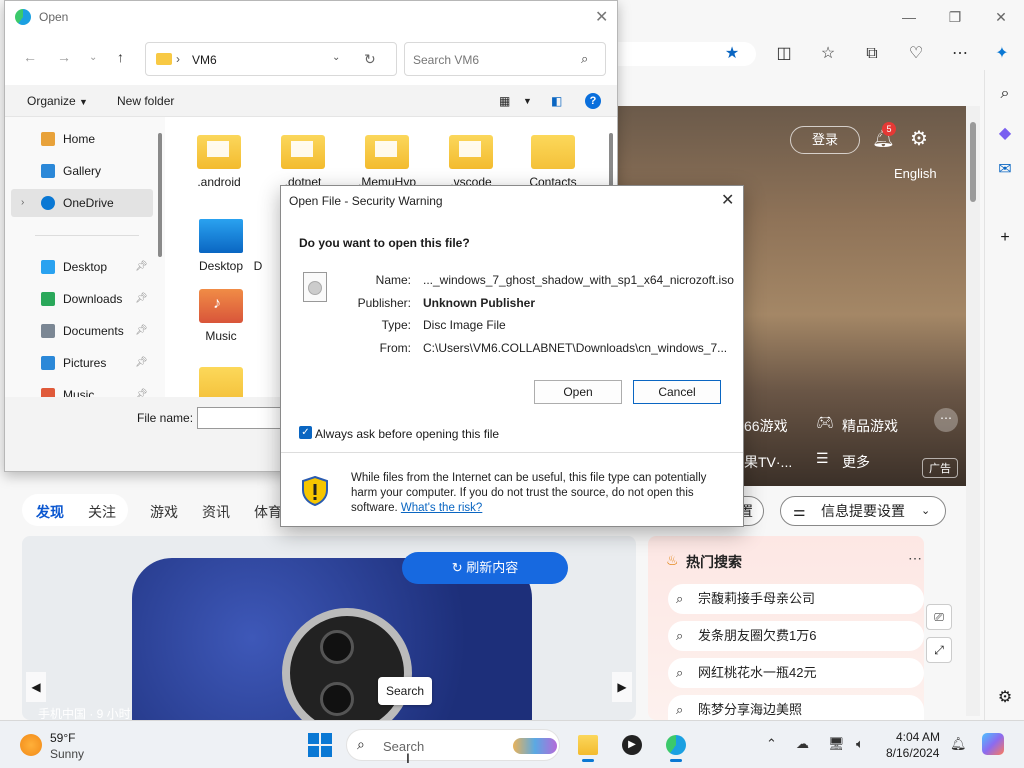  What do you see at coordinates (836, 744) in the screenshot?
I see `network-icon: 🖥︎` at bounding box center [836, 744].